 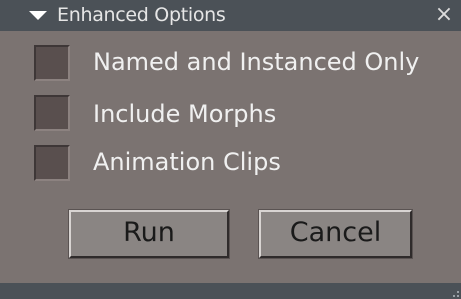 I want to click on include-morphs-checkbox, so click(x=52, y=113).